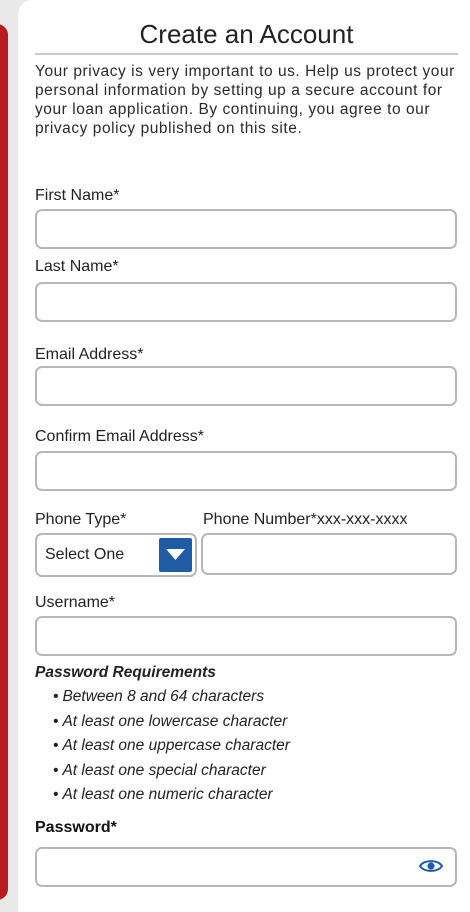 The image size is (470, 912). What do you see at coordinates (170, 721) in the screenshot?
I see `list-item: • At least one lowercase character` at bounding box center [170, 721].